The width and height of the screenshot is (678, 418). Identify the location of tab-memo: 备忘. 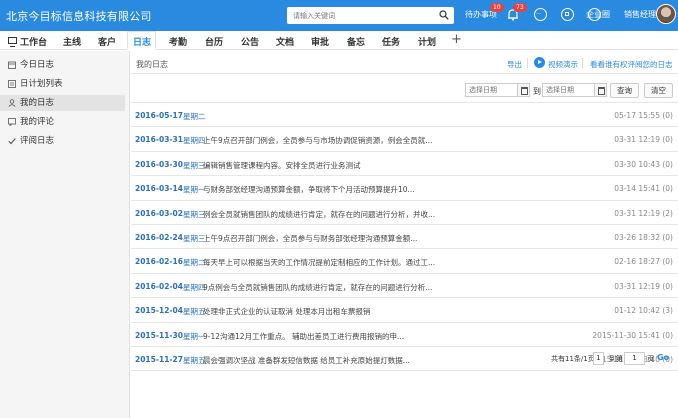
(356, 41).